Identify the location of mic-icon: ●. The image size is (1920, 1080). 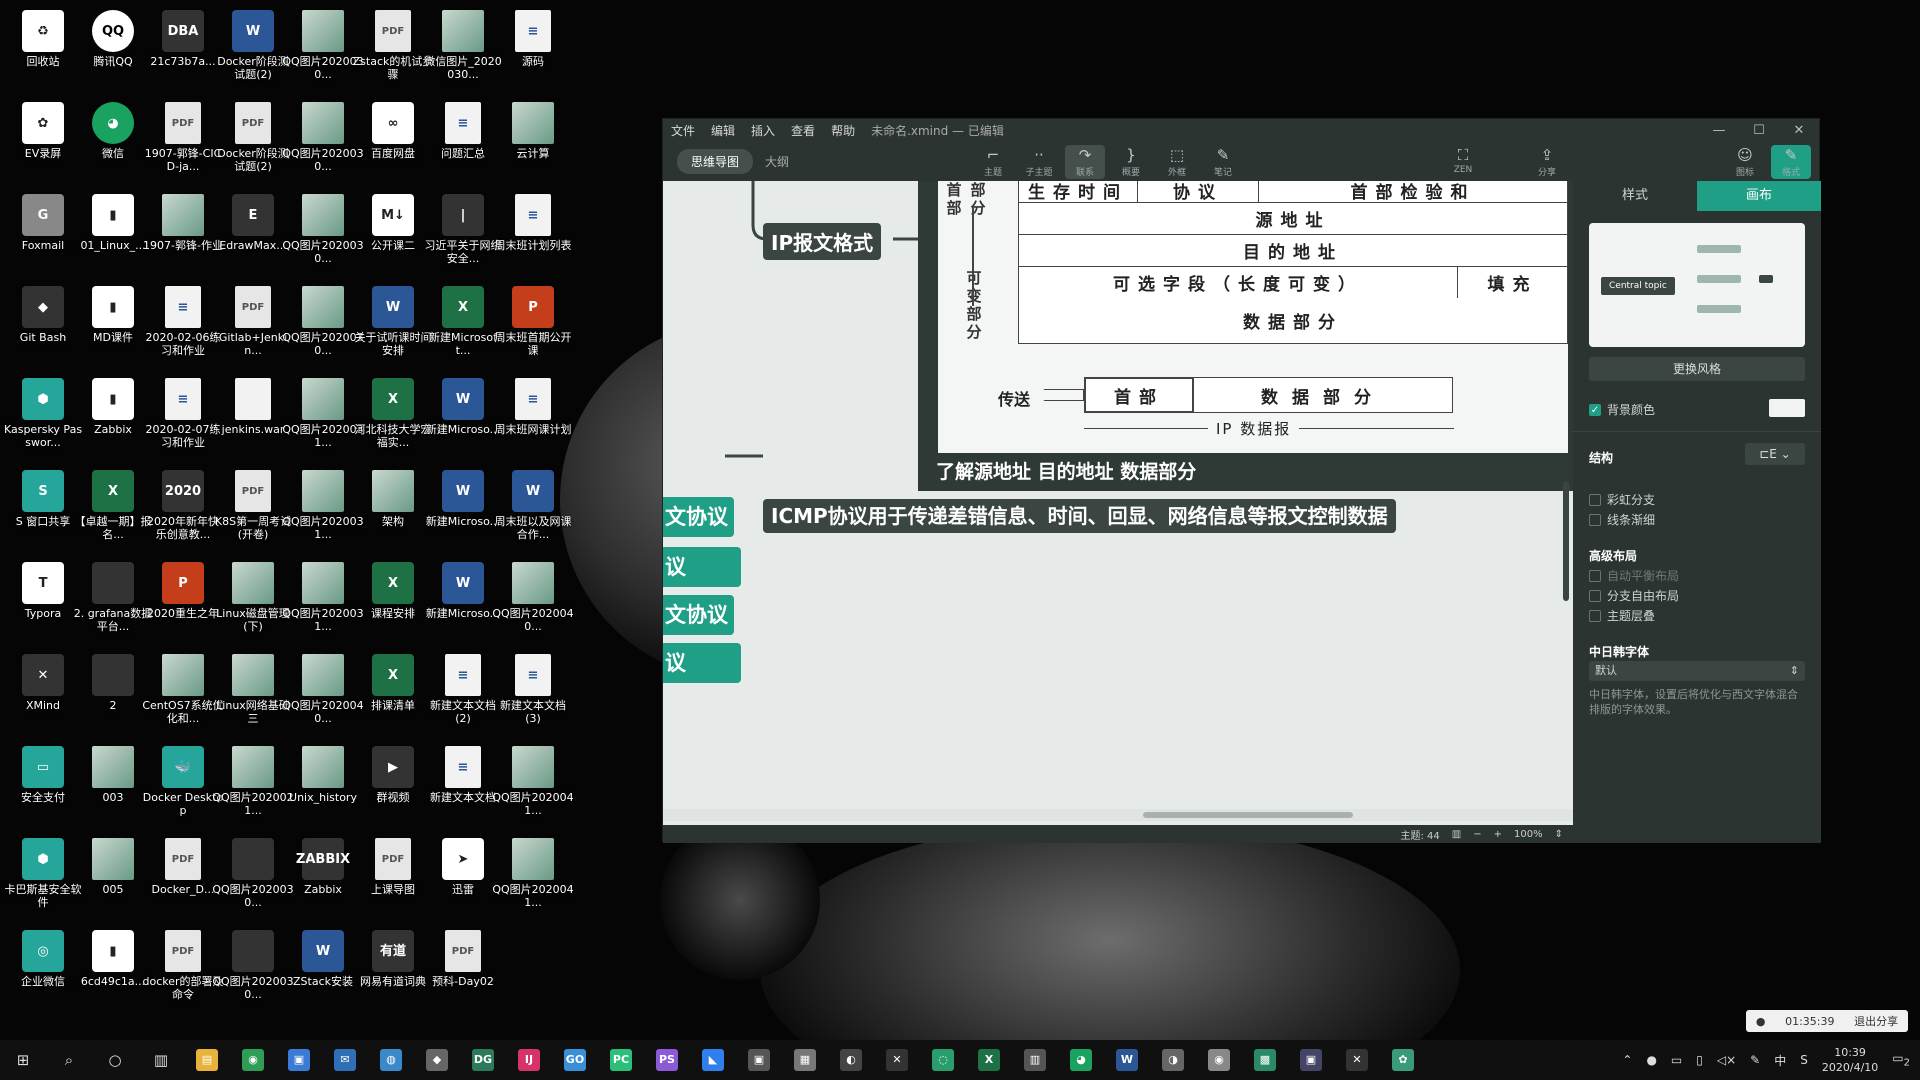
(1651, 1060).